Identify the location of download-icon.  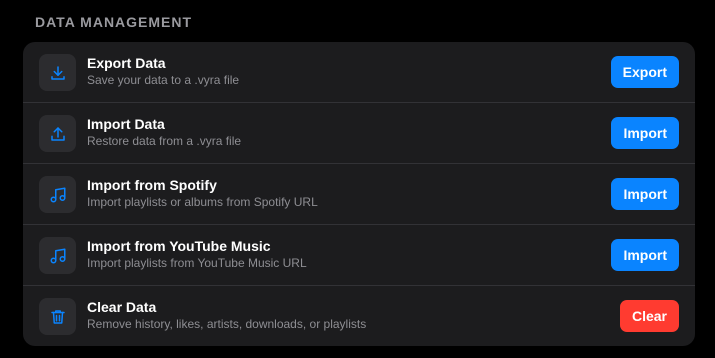
(57, 72).